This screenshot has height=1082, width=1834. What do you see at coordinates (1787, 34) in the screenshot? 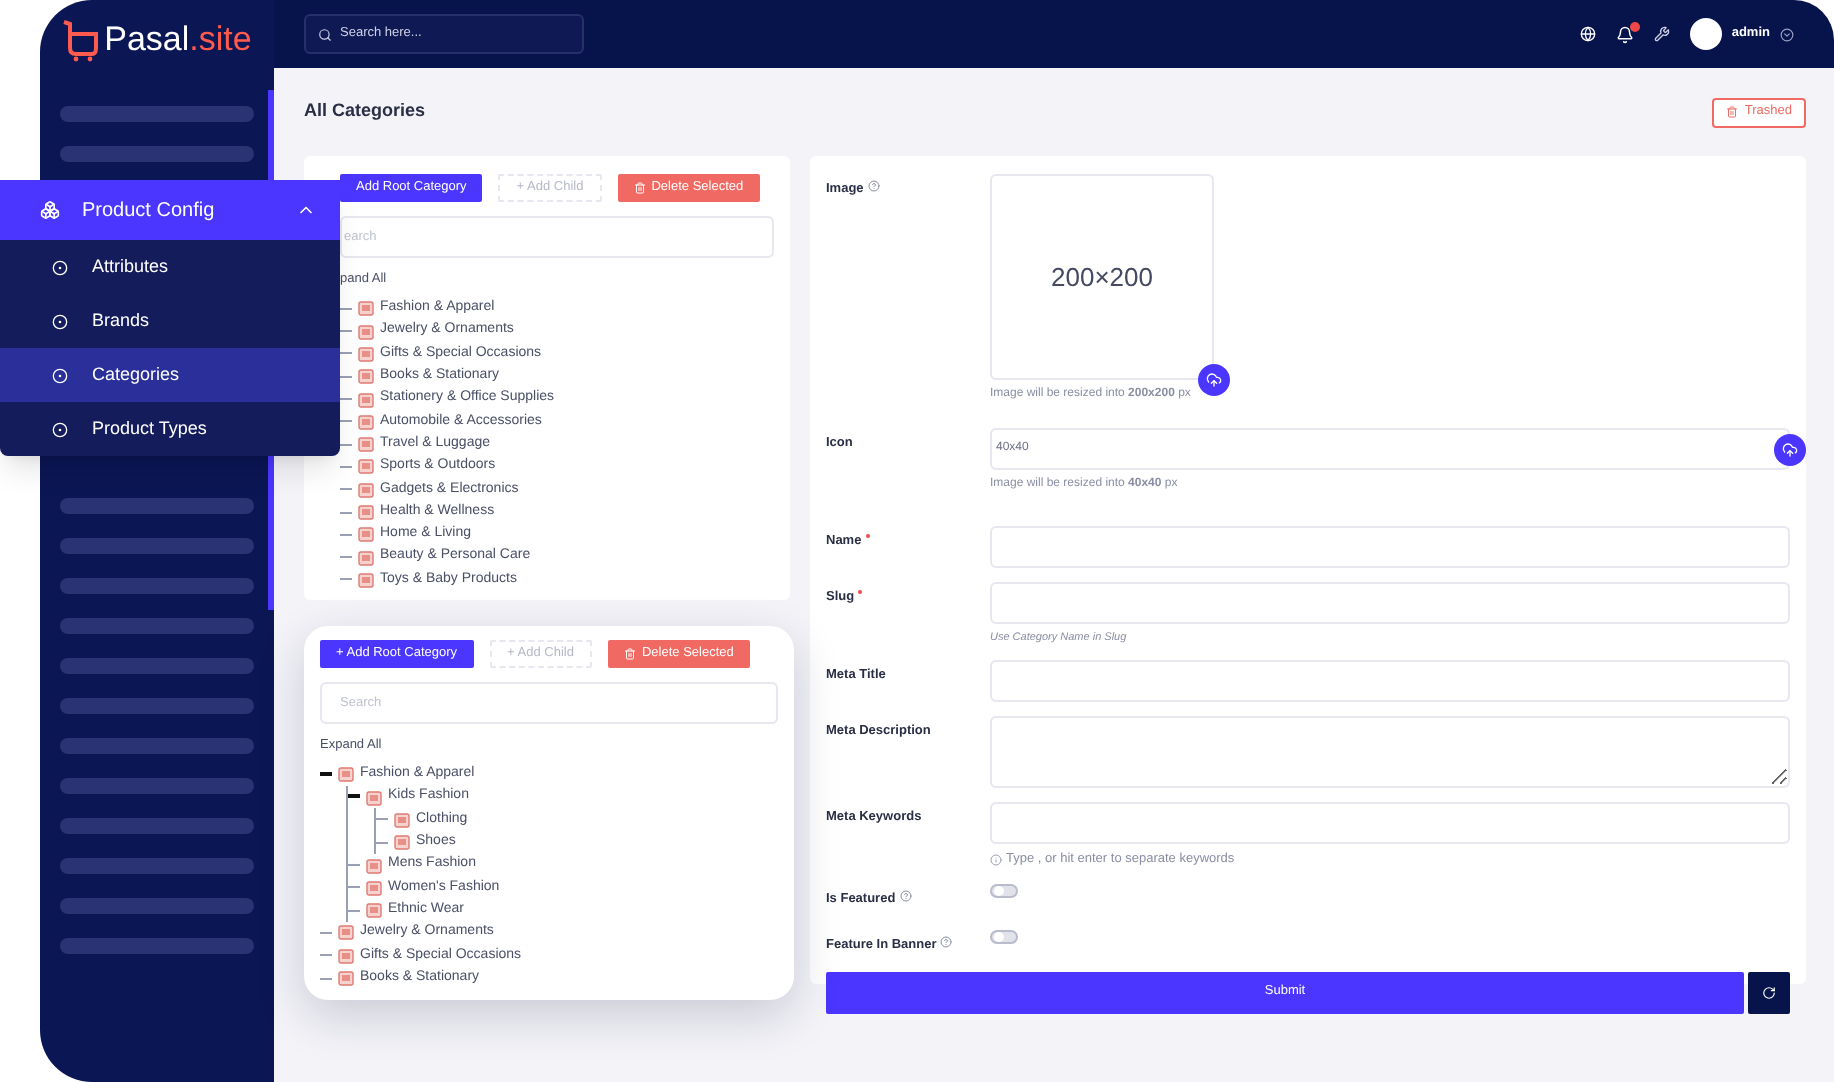
I see `chevron-down-icon` at bounding box center [1787, 34].